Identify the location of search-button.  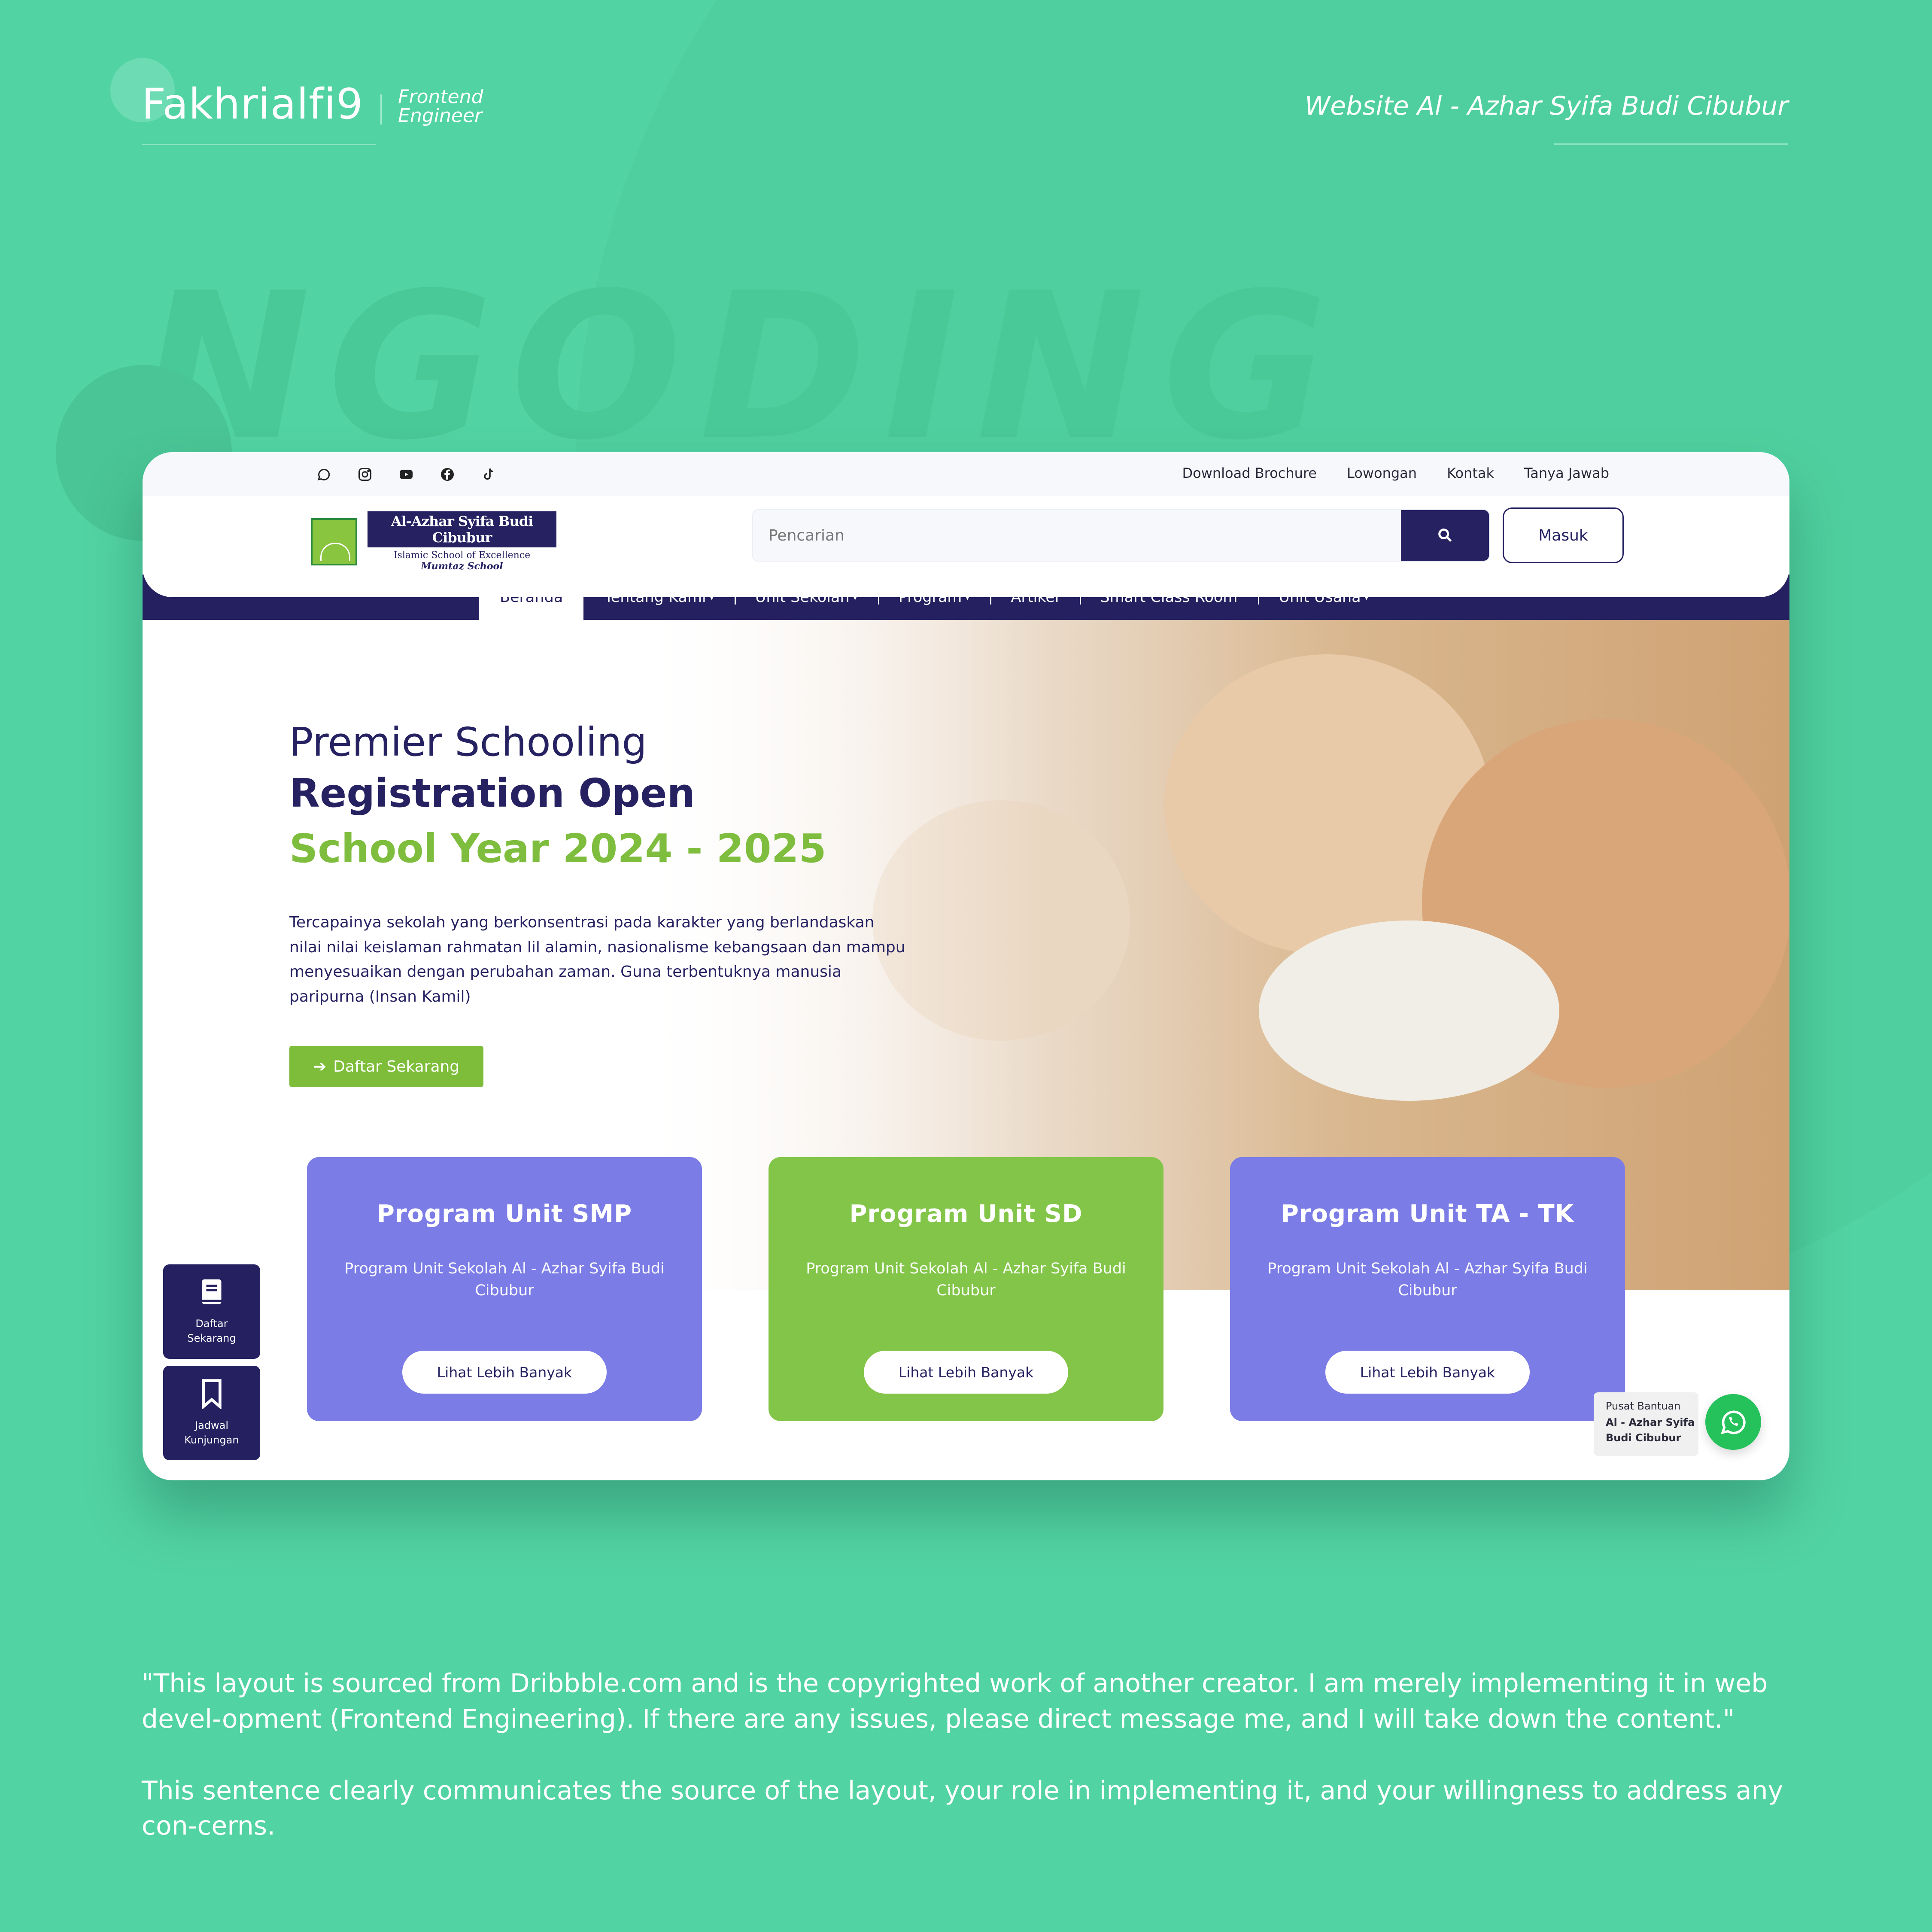
(1445, 535).